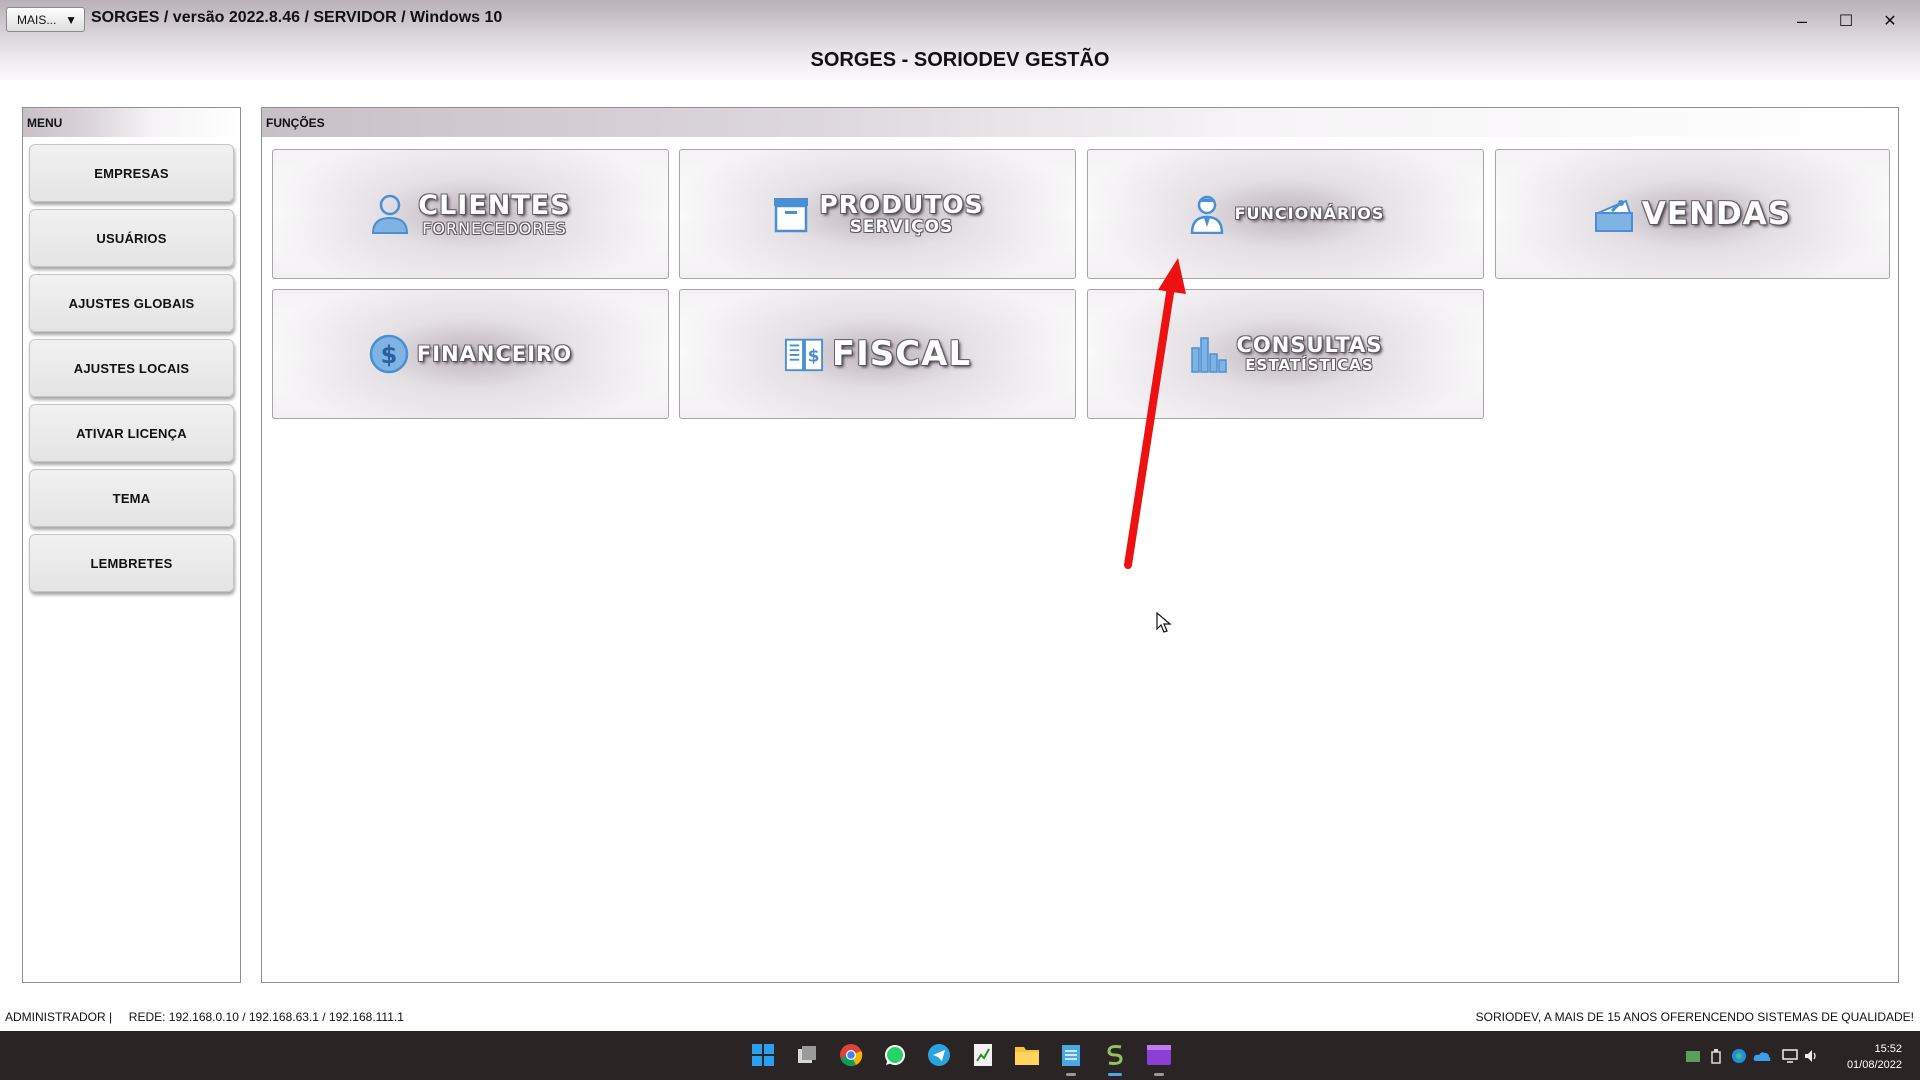 The height and width of the screenshot is (1080, 1920). I want to click on security-icon, so click(1739, 1056).